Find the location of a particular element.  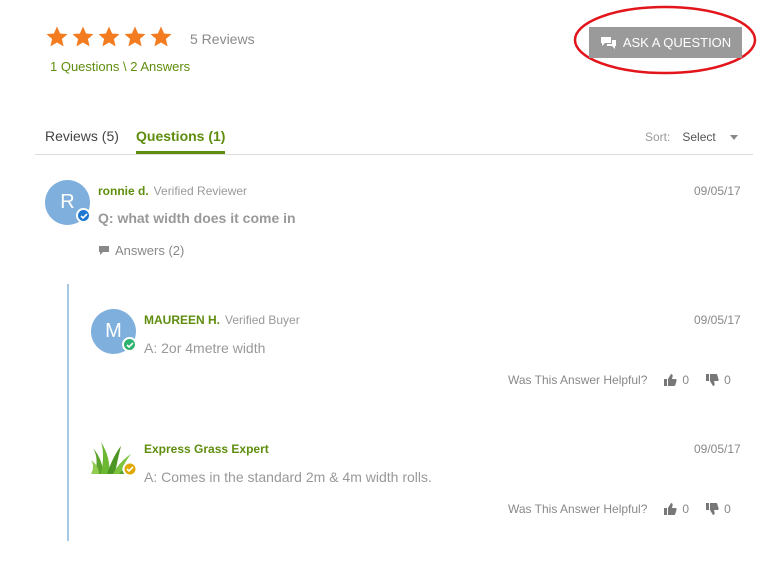

star-rating is located at coordinates (109, 37).